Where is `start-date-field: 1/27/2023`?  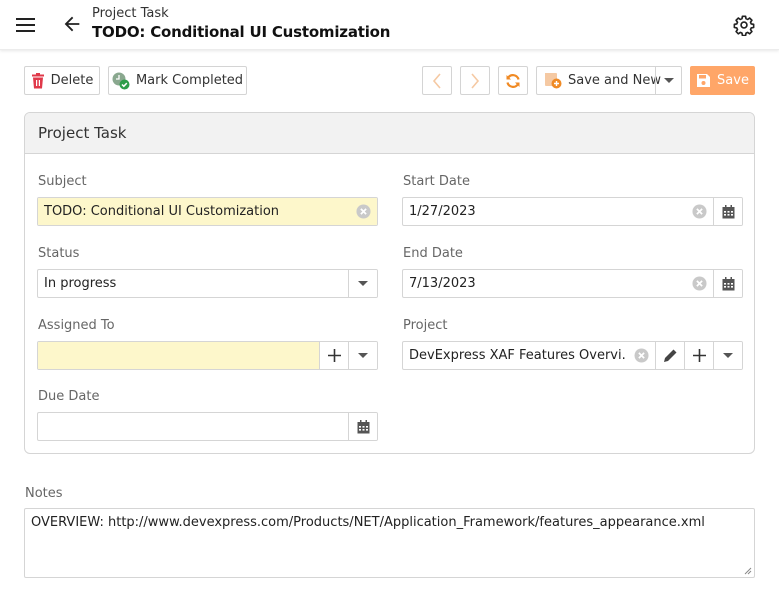 start-date-field: 1/27/2023 is located at coordinates (572, 211).